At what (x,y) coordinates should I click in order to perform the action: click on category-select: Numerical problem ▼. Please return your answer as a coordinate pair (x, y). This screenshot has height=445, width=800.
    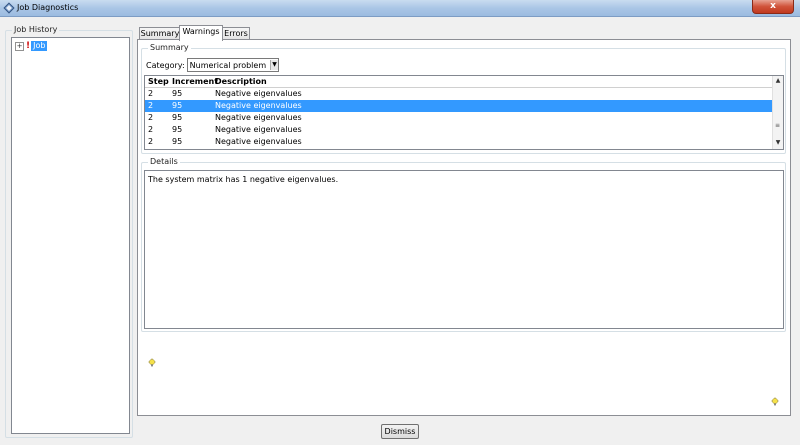
    Looking at the image, I should click on (233, 65).